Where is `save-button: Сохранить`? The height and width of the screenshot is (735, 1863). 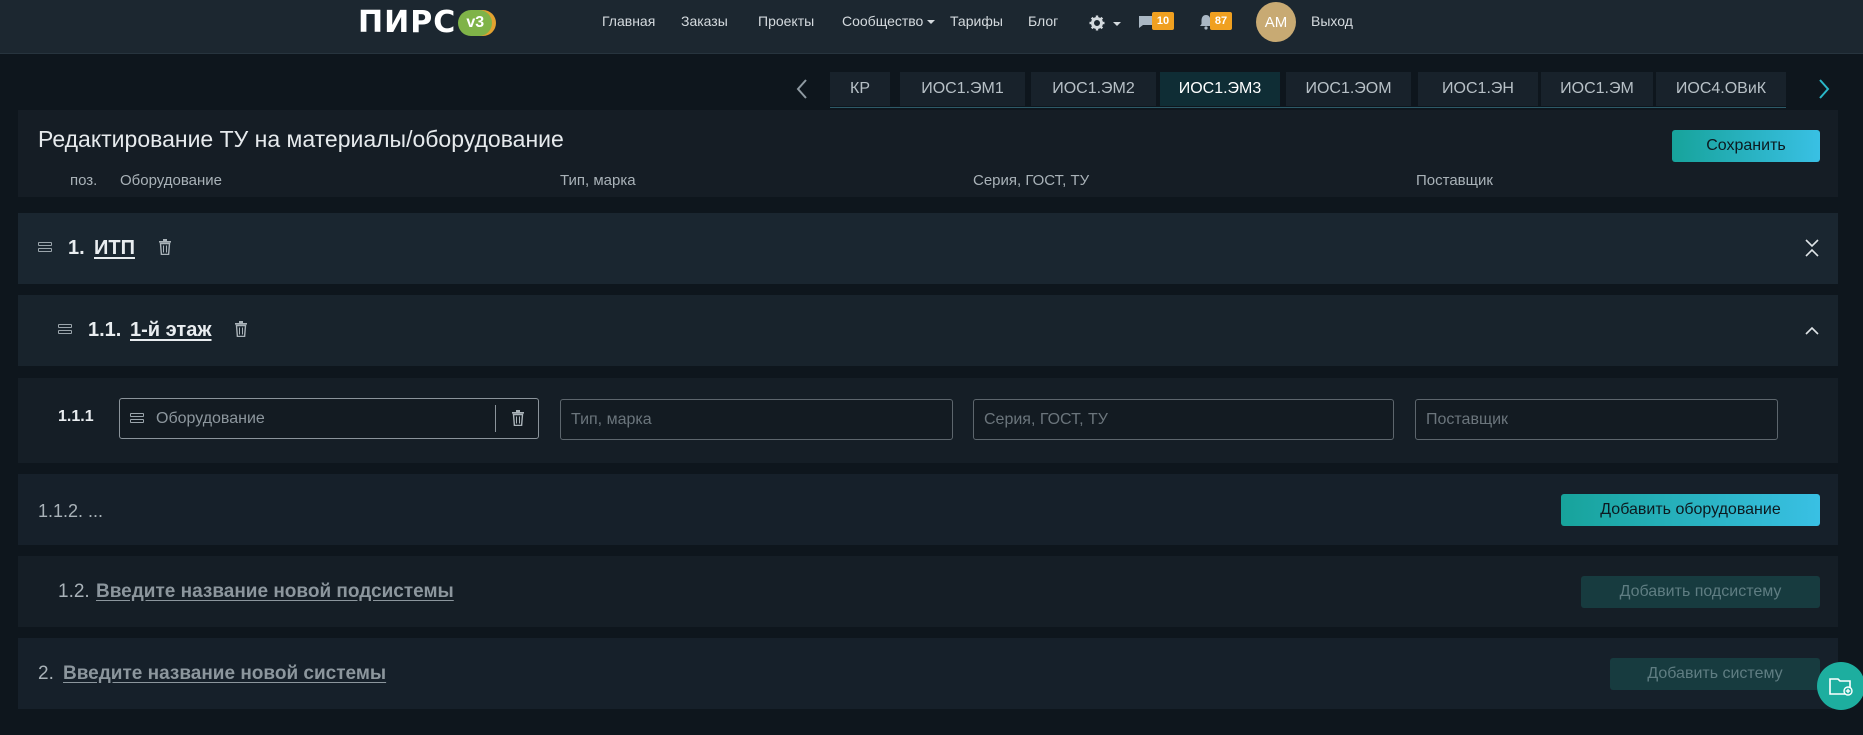
save-button: Сохранить is located at coordinates (1746, 146).